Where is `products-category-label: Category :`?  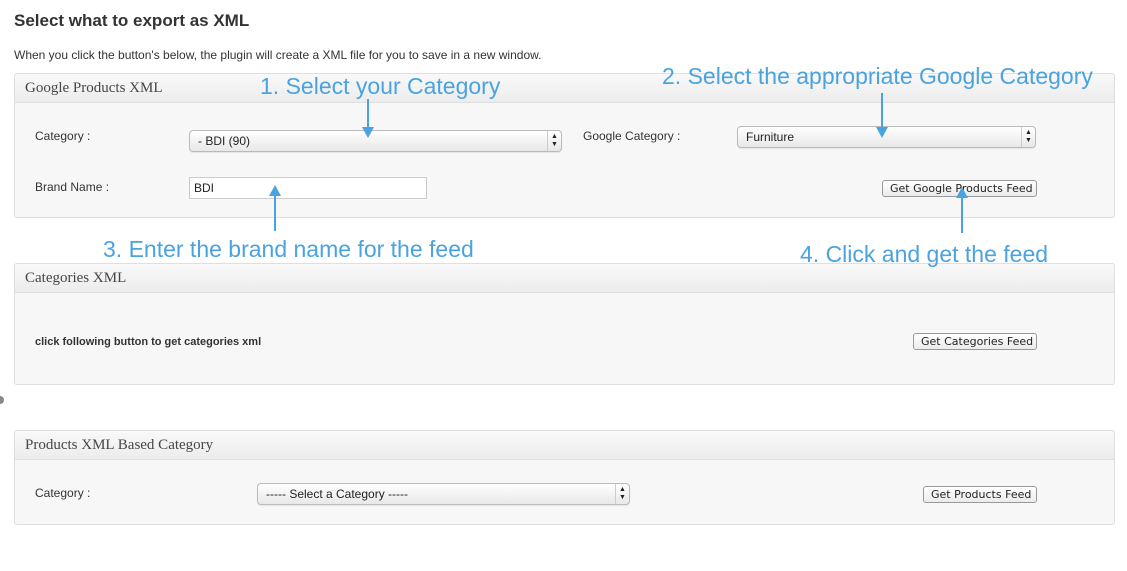 products-category-label: Category : is located at coordinates (63, 493).